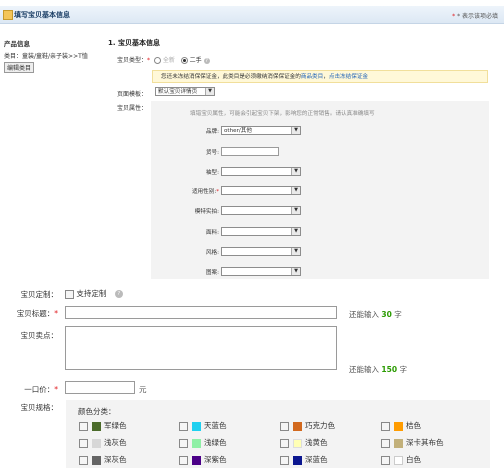 This screenshot has height=468, width=504. What do you see at coordinates (8, 15) in the screenshot?
I see `edit-note-icon` at bounding box center [8, 15].